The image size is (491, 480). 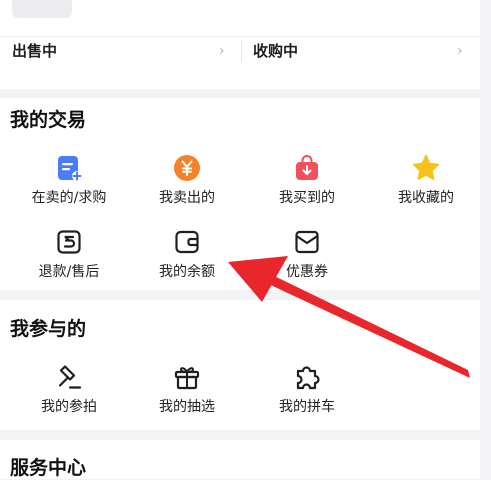 I want to click on bought-button: 我买到的, so click(x=307, y=180).